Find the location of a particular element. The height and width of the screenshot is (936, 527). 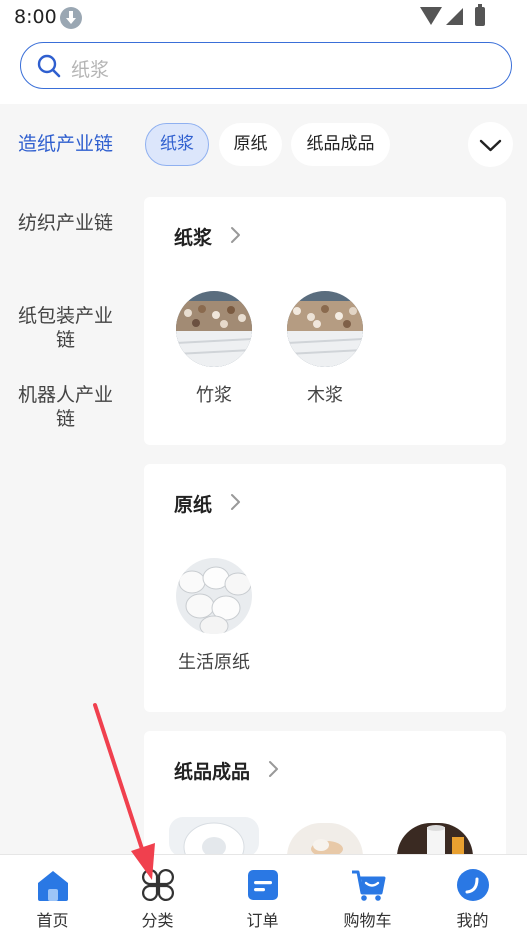

status-time: 8:00 is located at coordinates (35, 17).